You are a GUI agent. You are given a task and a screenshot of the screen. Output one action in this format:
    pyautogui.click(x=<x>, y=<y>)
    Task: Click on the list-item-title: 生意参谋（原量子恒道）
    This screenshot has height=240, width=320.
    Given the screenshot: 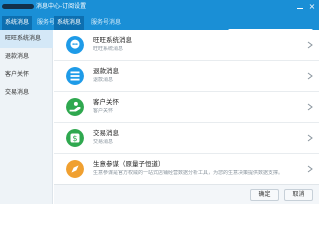 What is the action you would take?
    pyautogui.click(x=129, y=164)
    